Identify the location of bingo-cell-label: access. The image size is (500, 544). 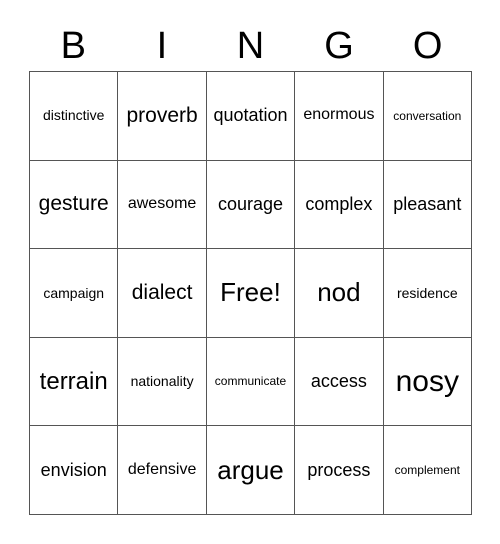
(338, 381).